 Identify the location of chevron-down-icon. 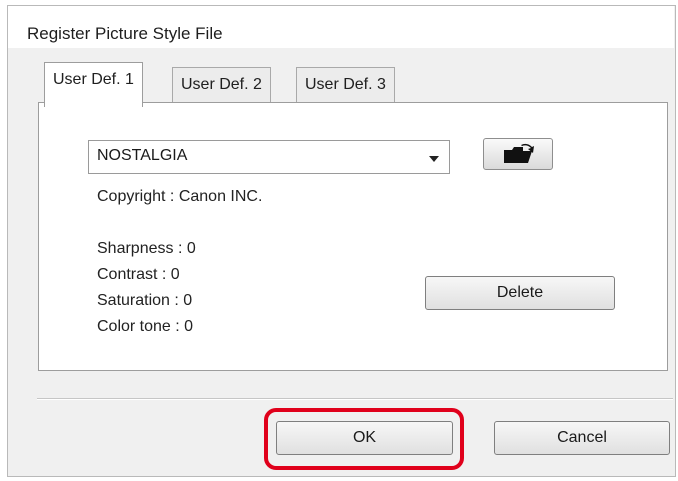
(434, 159).